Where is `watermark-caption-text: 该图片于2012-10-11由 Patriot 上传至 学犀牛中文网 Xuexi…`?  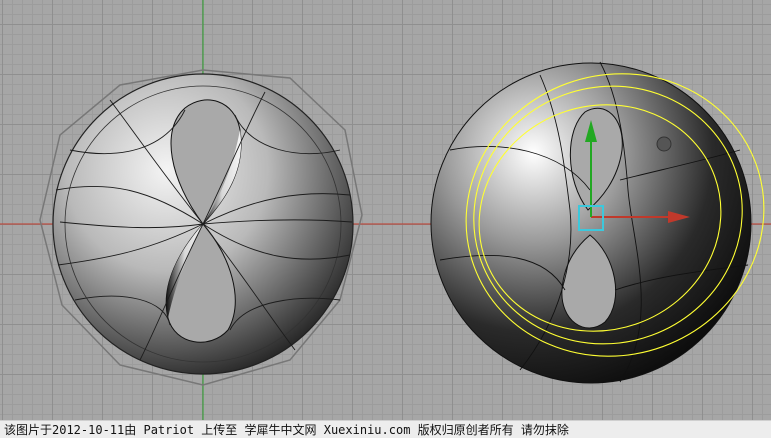
watermark-caption-text: 该图片于2012-10-11由 Patriot 上传至 学犀牛中文网 Xuexi… is located at coordinates (286, 430).